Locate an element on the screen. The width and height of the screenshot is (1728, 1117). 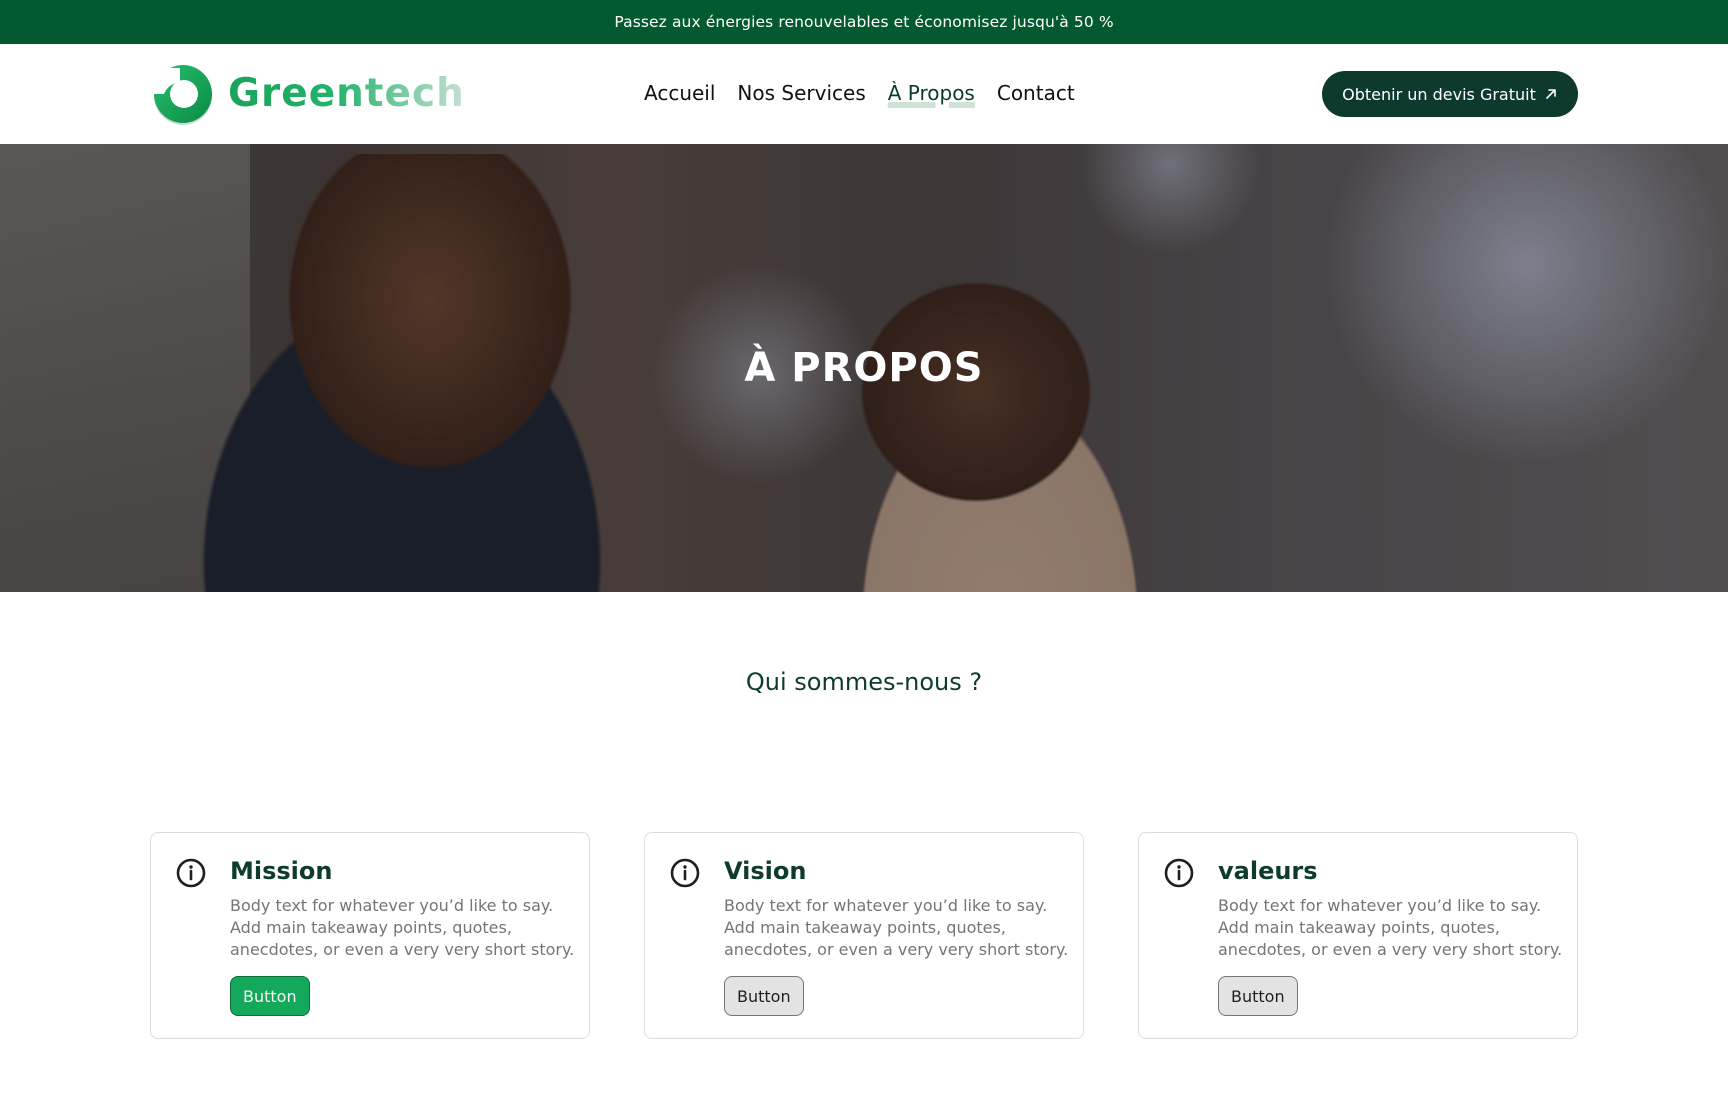
quote-button: Obtenir un devis Gratuit is located at coordinates (1450, 94).